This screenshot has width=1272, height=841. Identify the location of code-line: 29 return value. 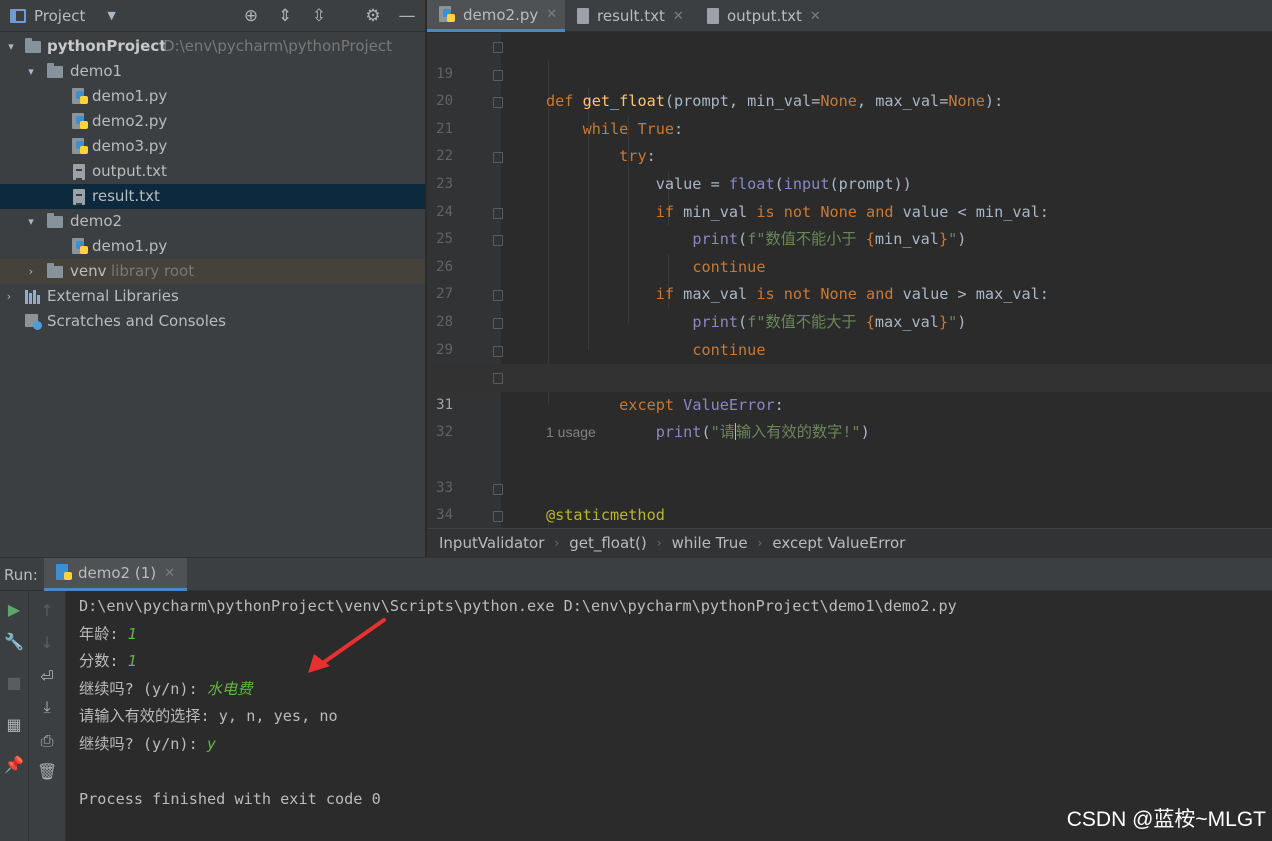
(849, 347).